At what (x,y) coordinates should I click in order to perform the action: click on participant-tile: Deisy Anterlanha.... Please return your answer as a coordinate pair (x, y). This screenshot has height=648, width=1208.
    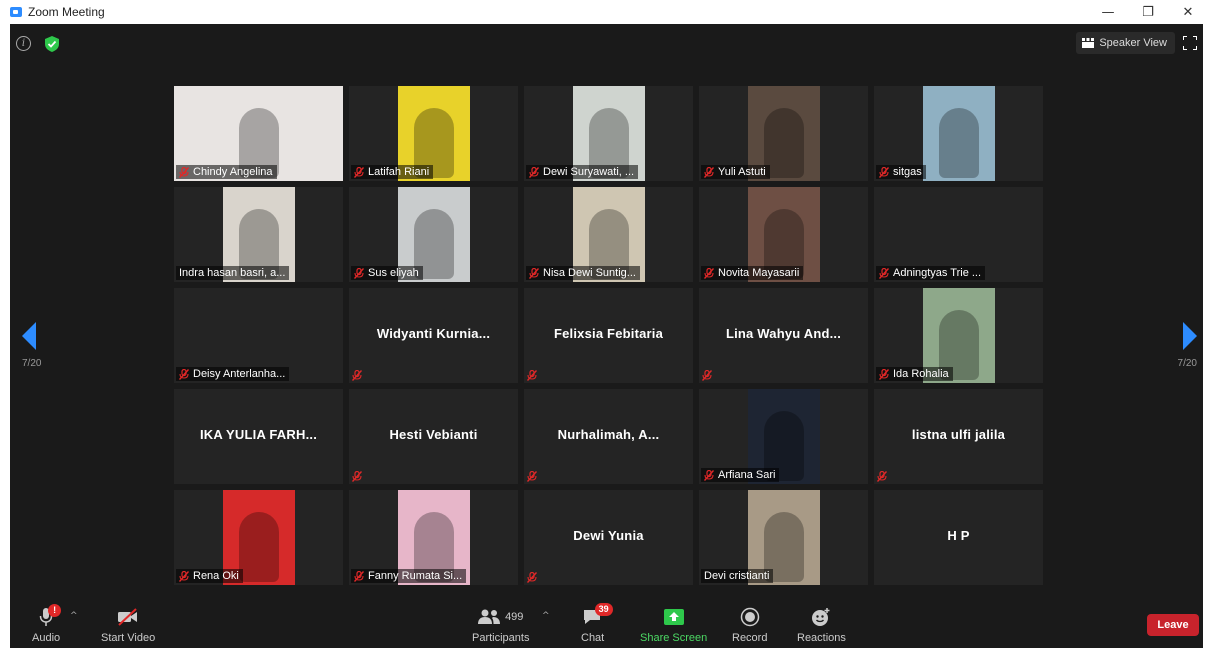
    Looking at the image, I should click on (258, 335).